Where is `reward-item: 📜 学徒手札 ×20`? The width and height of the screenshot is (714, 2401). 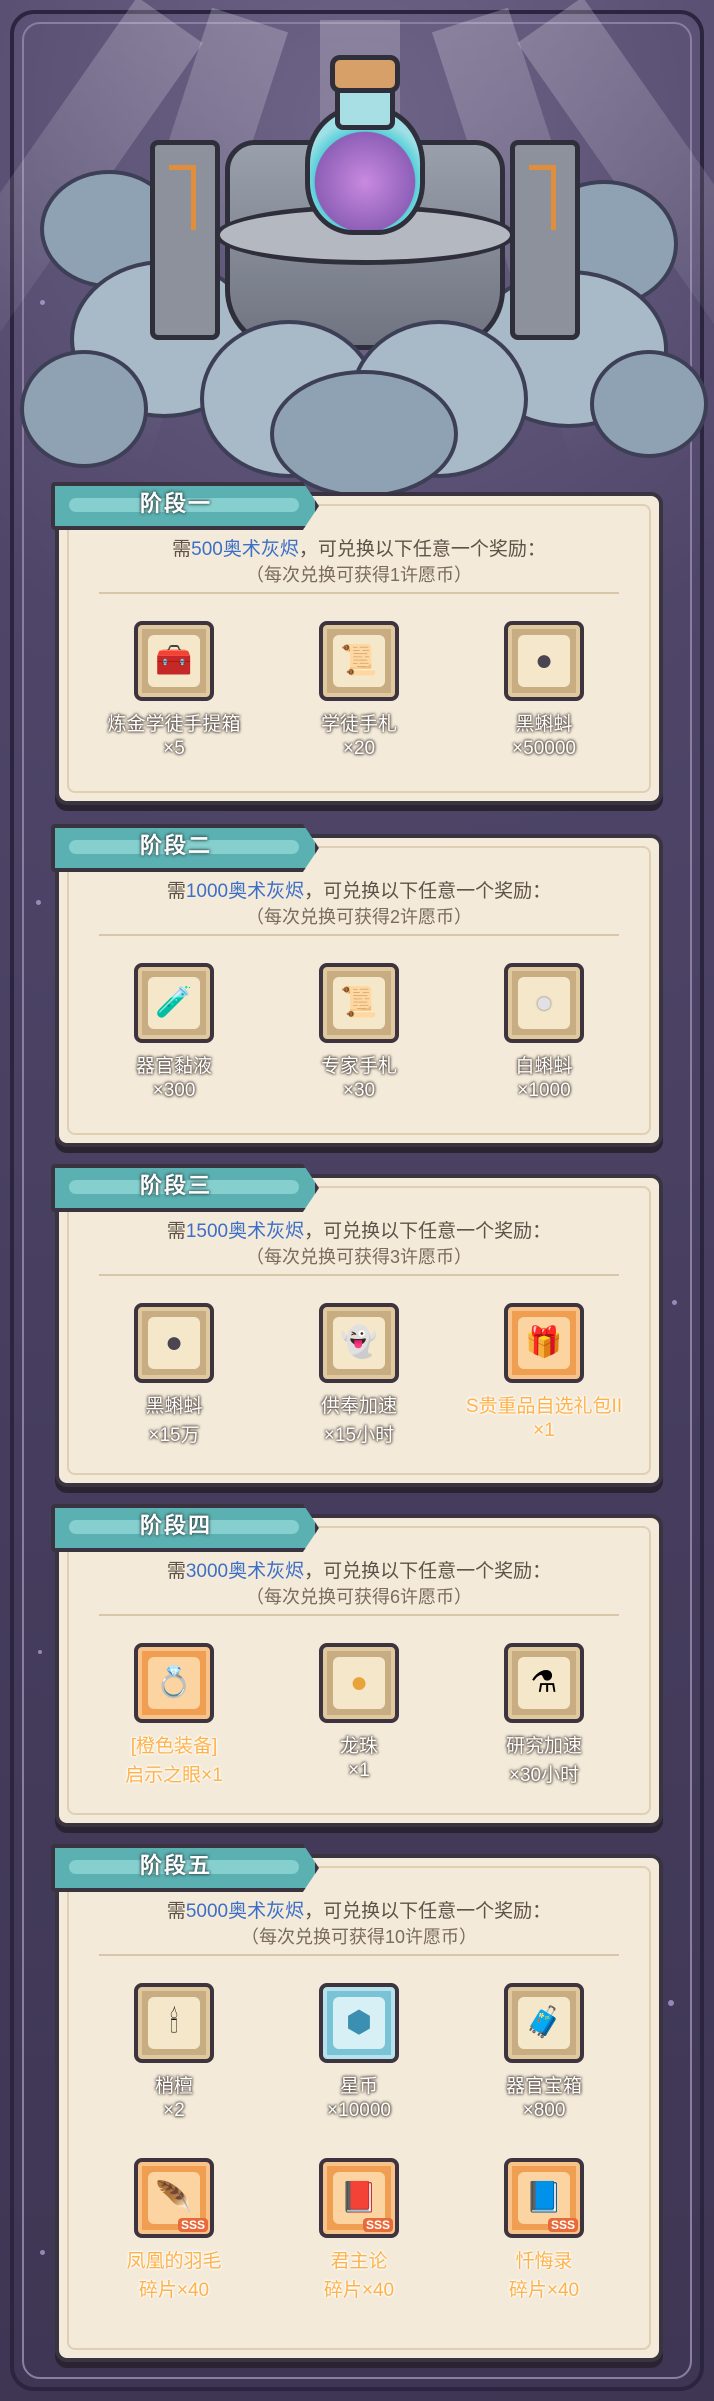
reward-item: 📜 学徒手札 ×20 is located at coordinates (359, 690).